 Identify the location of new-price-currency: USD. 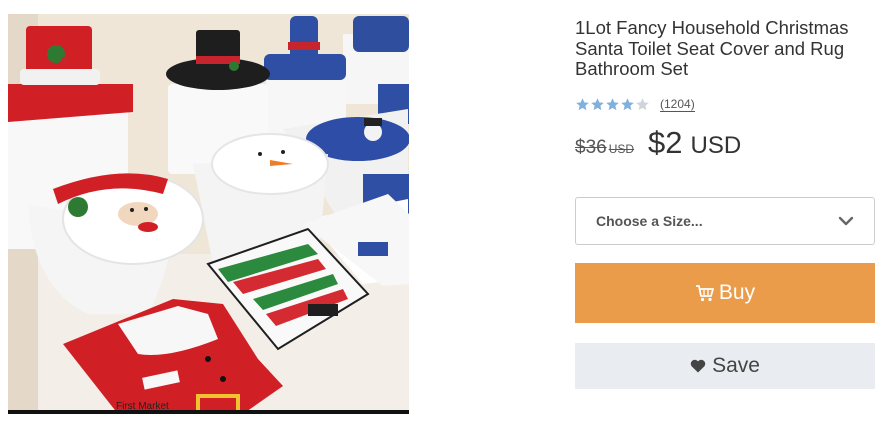
(716, 145).